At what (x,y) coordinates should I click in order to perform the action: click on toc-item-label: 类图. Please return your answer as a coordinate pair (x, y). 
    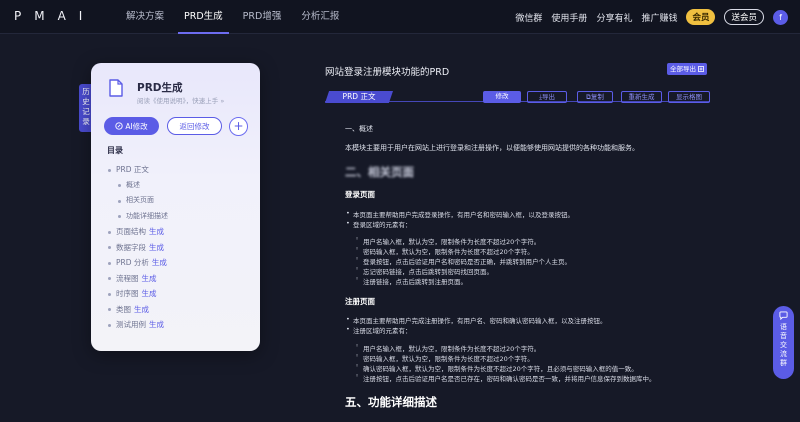
    Looking at the image, I should click on (123, 309).